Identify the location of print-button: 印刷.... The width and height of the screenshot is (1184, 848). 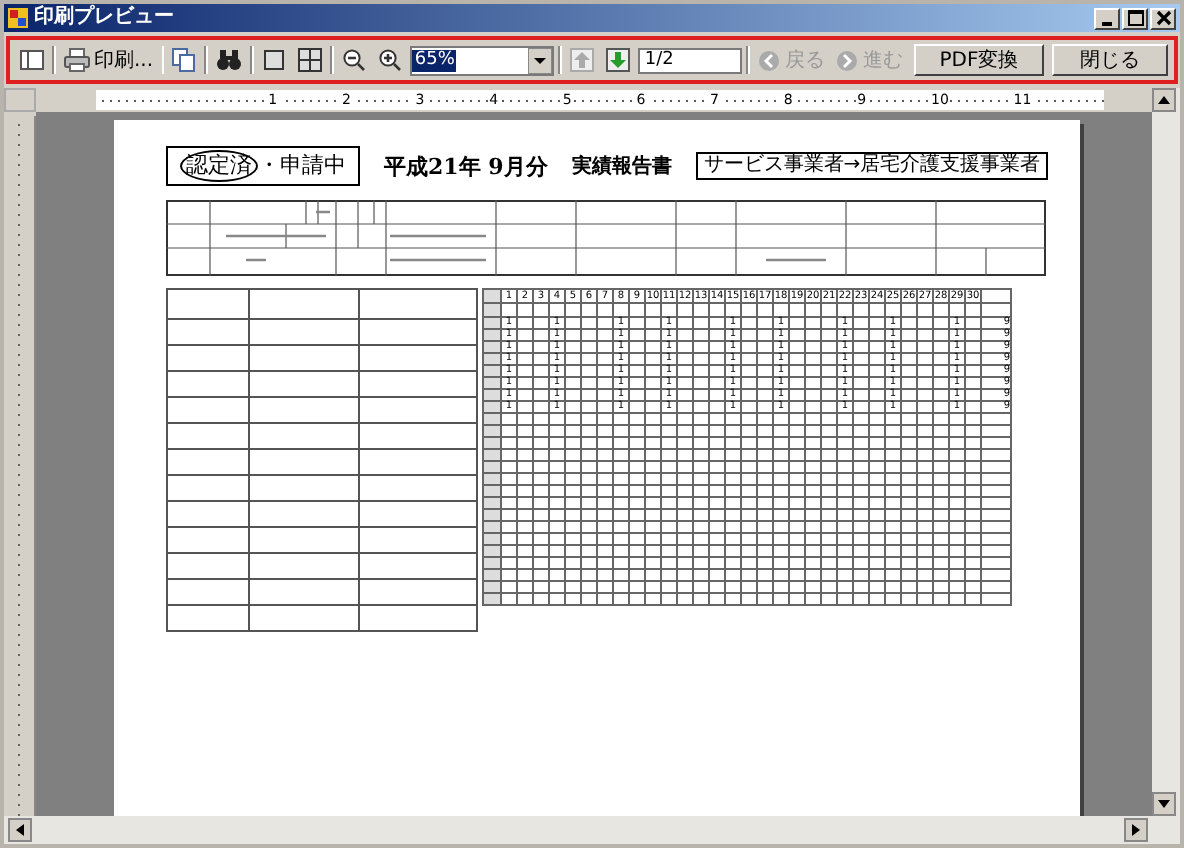
(108, 60).